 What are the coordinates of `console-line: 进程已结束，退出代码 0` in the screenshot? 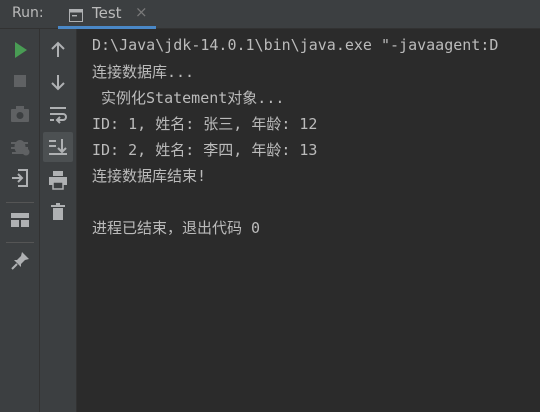 It's located at (176, 228).